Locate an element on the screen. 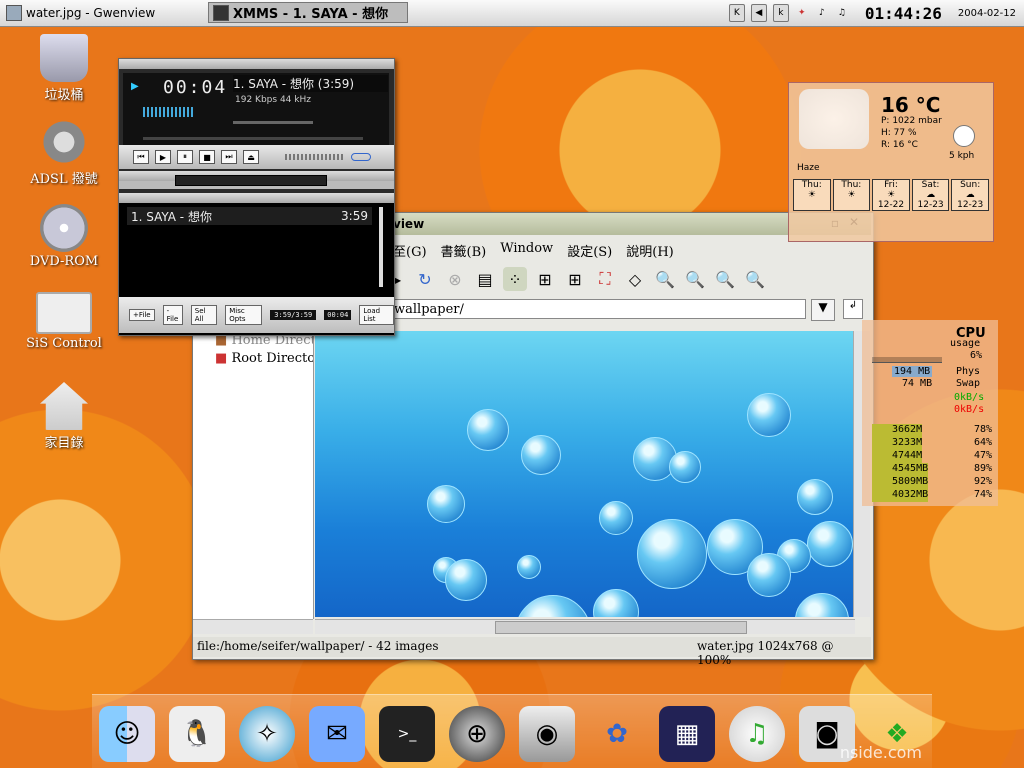  weather-condition: Haze is located at coordinates (808, 168).